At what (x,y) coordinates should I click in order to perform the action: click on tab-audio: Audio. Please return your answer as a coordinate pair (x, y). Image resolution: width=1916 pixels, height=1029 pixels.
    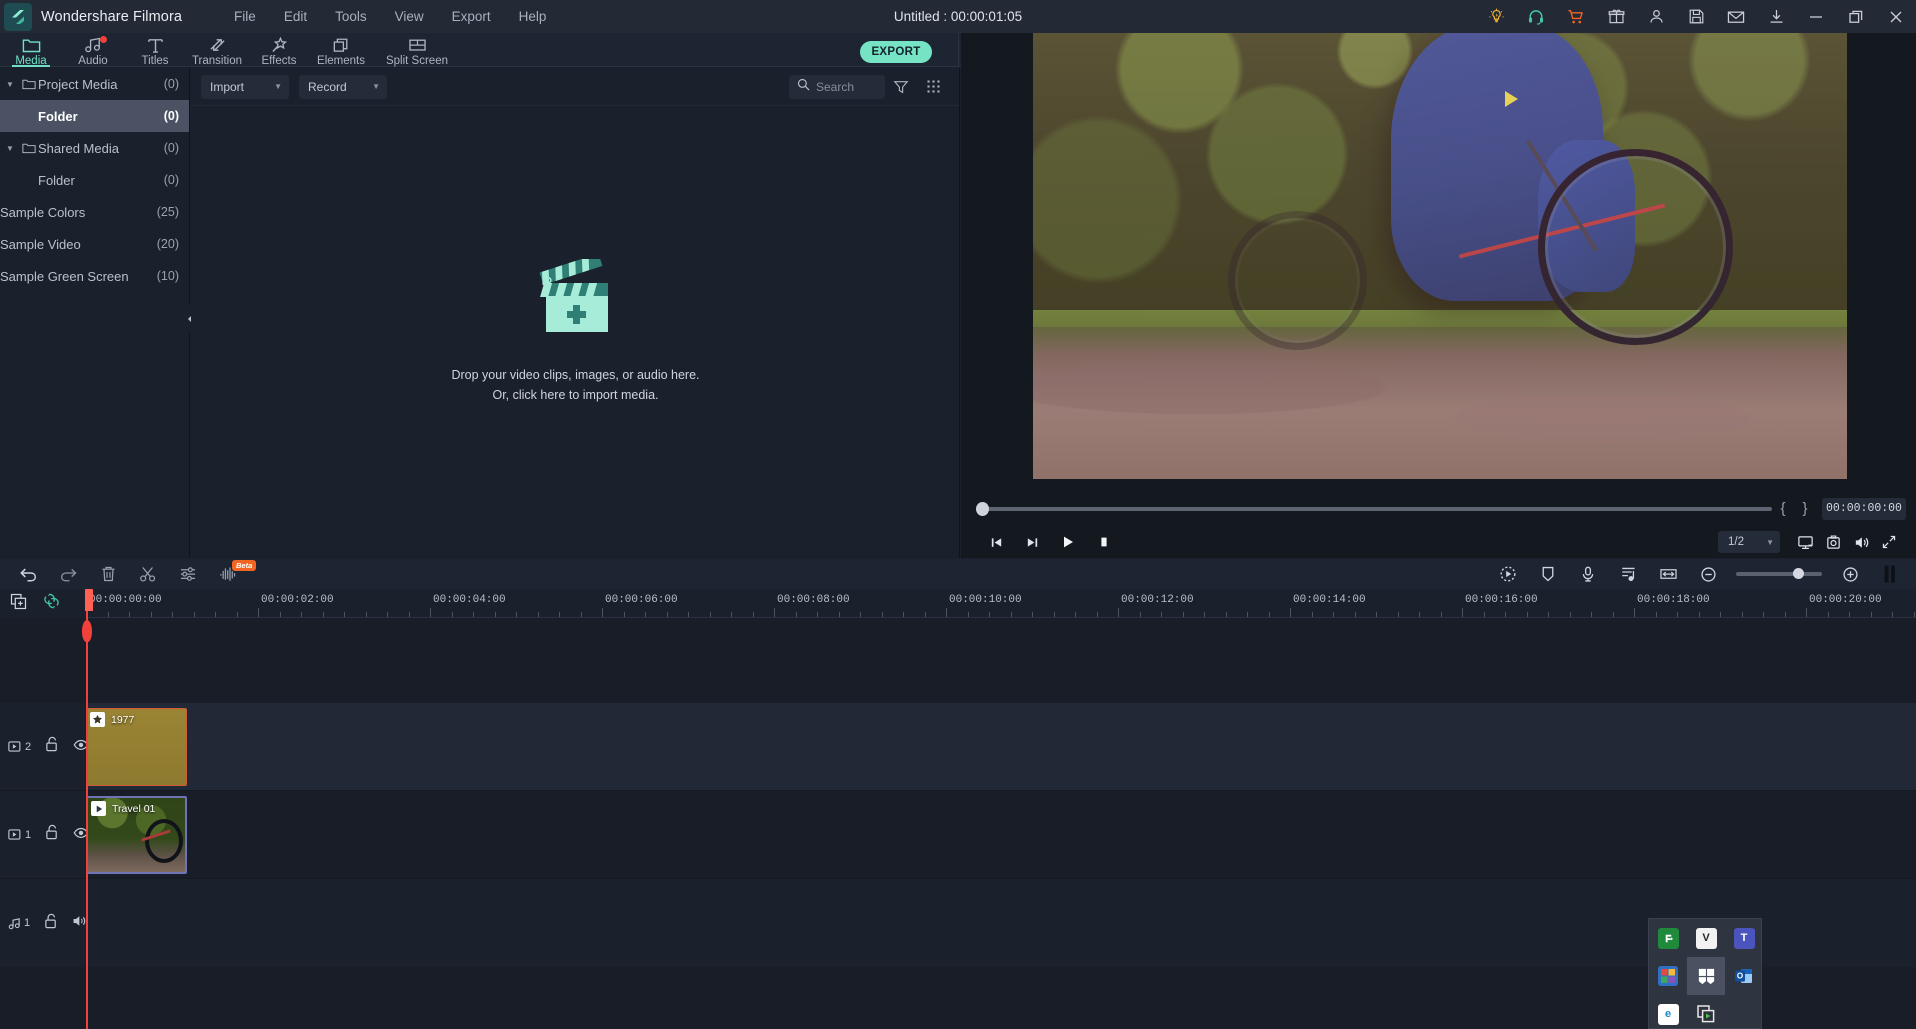
    Looking at the image, I should click on (93, 50).